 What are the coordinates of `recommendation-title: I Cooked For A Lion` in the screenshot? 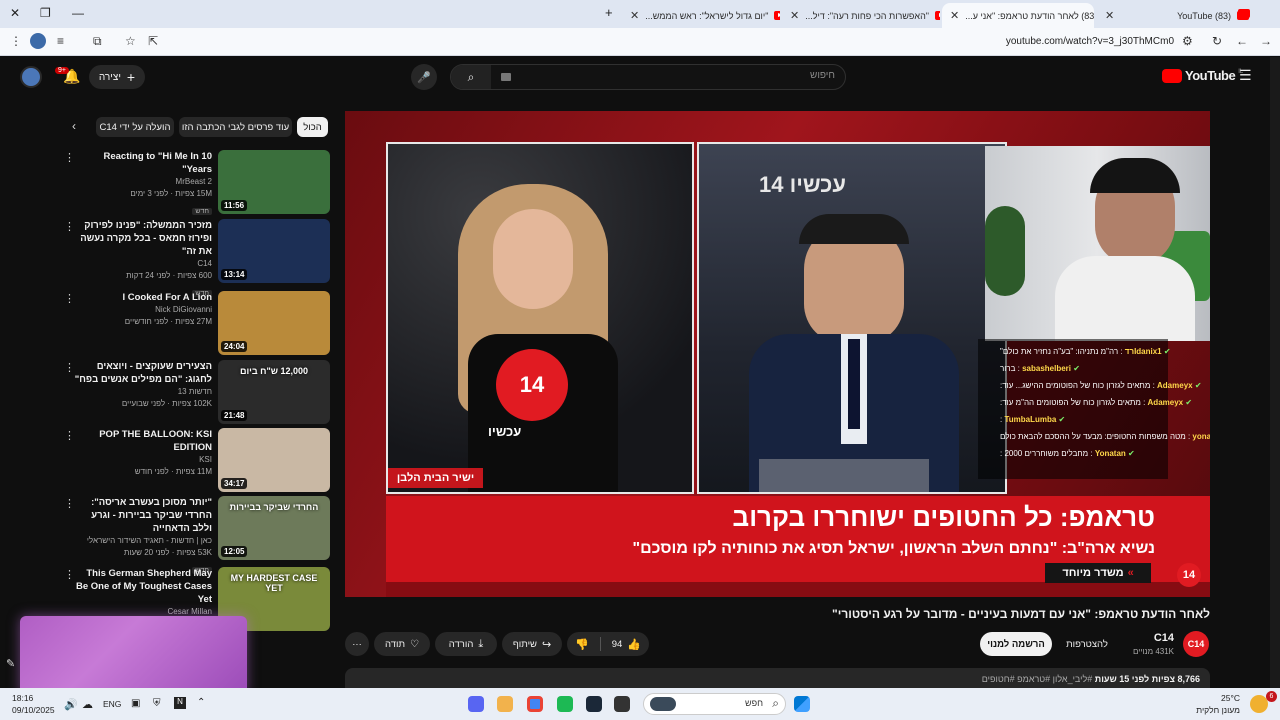 It's located at (143, 297).